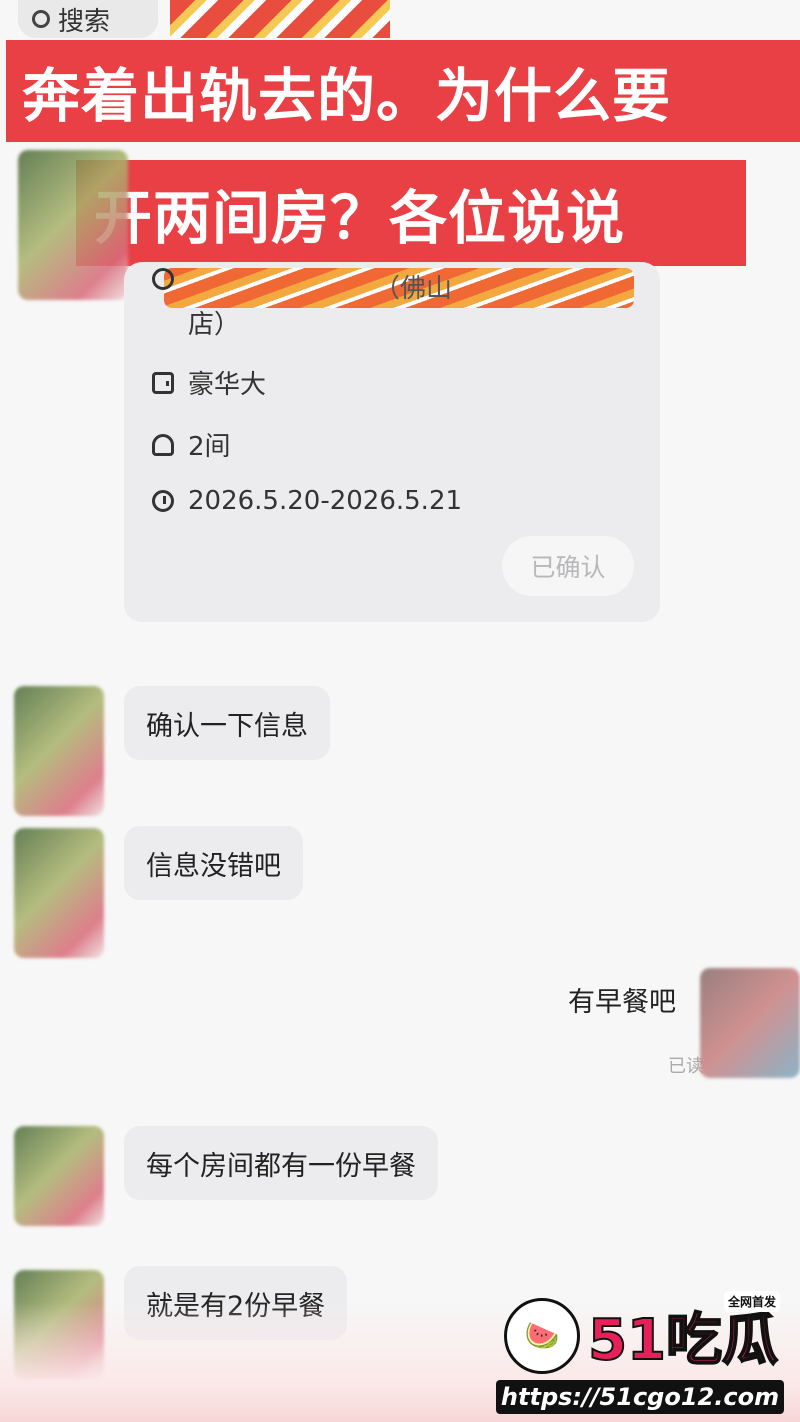  I want to click on room-type: 豪华大, so click(227, 385).